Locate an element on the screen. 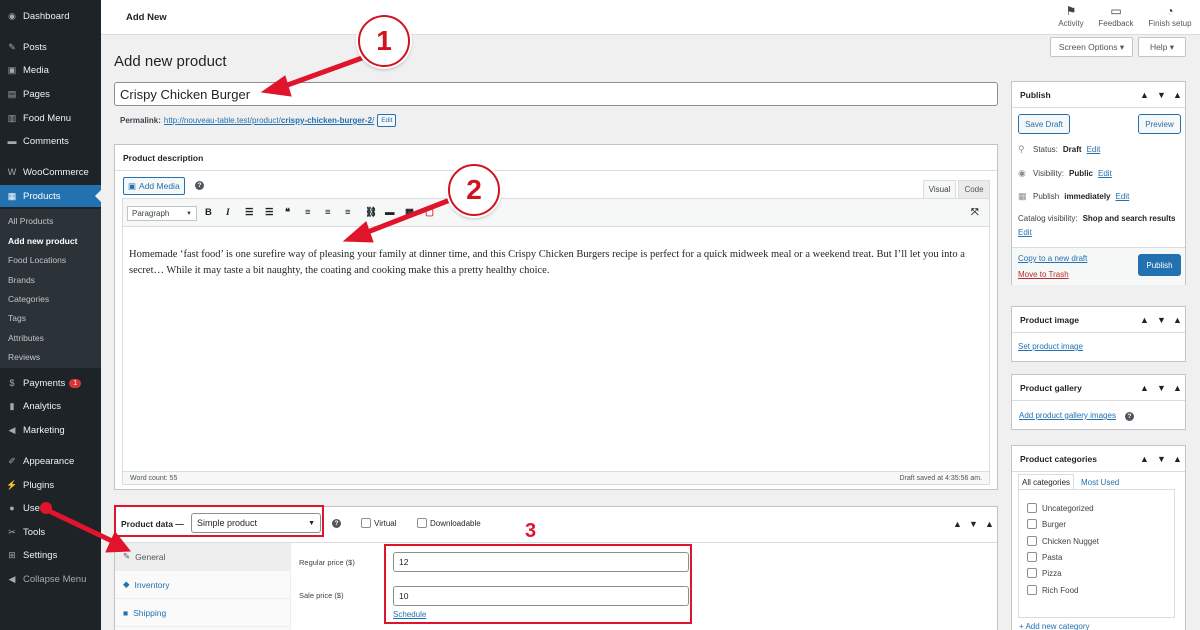 This screenshot has width=1200, height=630. nav-users: ● Users is located at coordinates (50, 508).